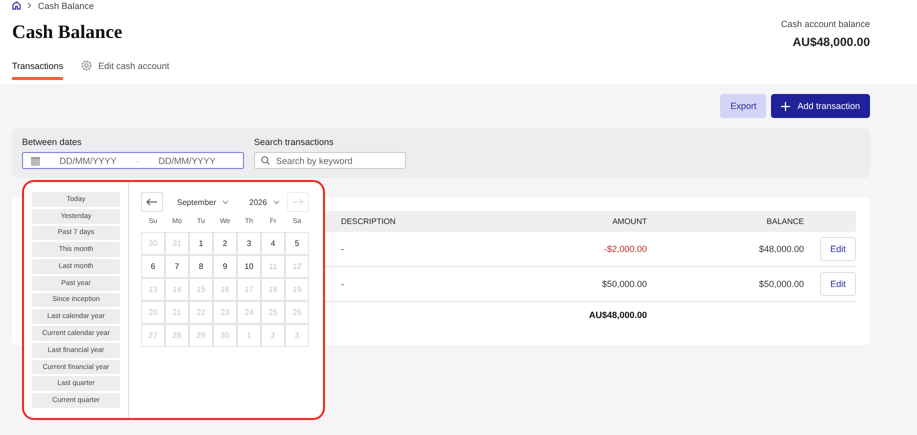 This screenshot has height=435, width=917. I want to click on settings-icon, so click(86, 65).